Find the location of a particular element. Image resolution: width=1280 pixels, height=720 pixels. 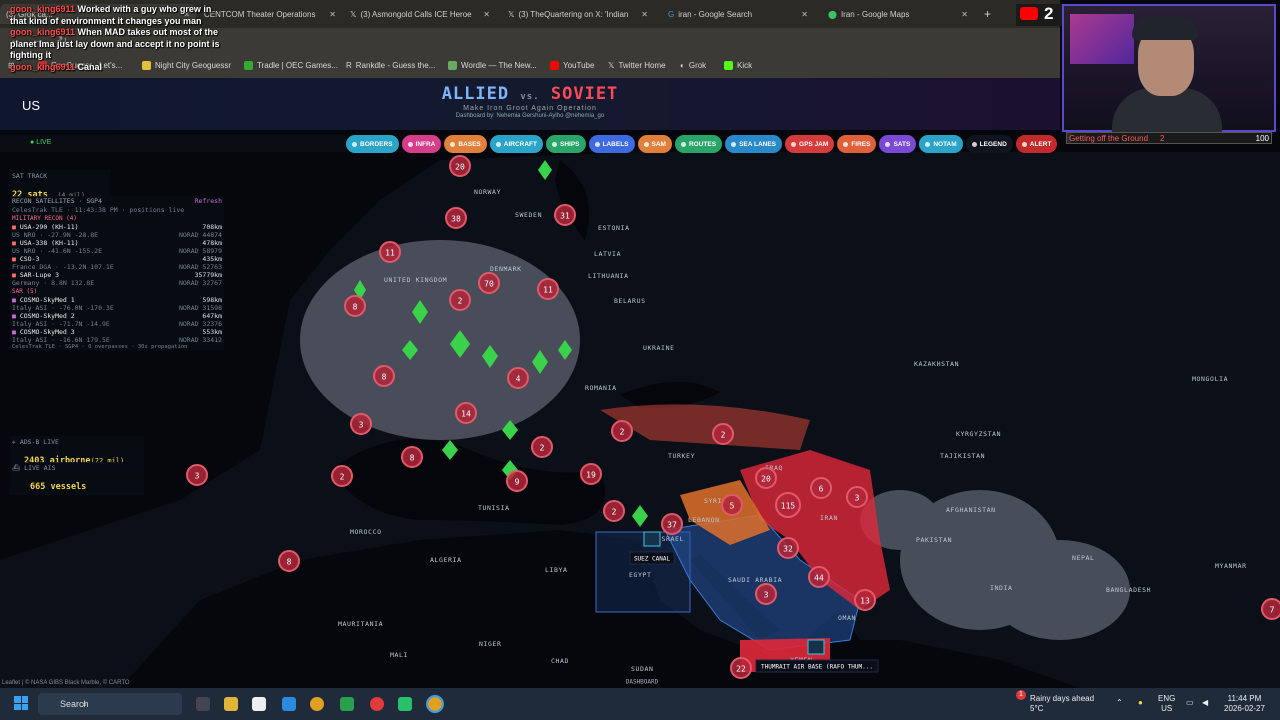

layer-toggle-aircraft: AIRCRAFT is located at coordinates (516, 144).